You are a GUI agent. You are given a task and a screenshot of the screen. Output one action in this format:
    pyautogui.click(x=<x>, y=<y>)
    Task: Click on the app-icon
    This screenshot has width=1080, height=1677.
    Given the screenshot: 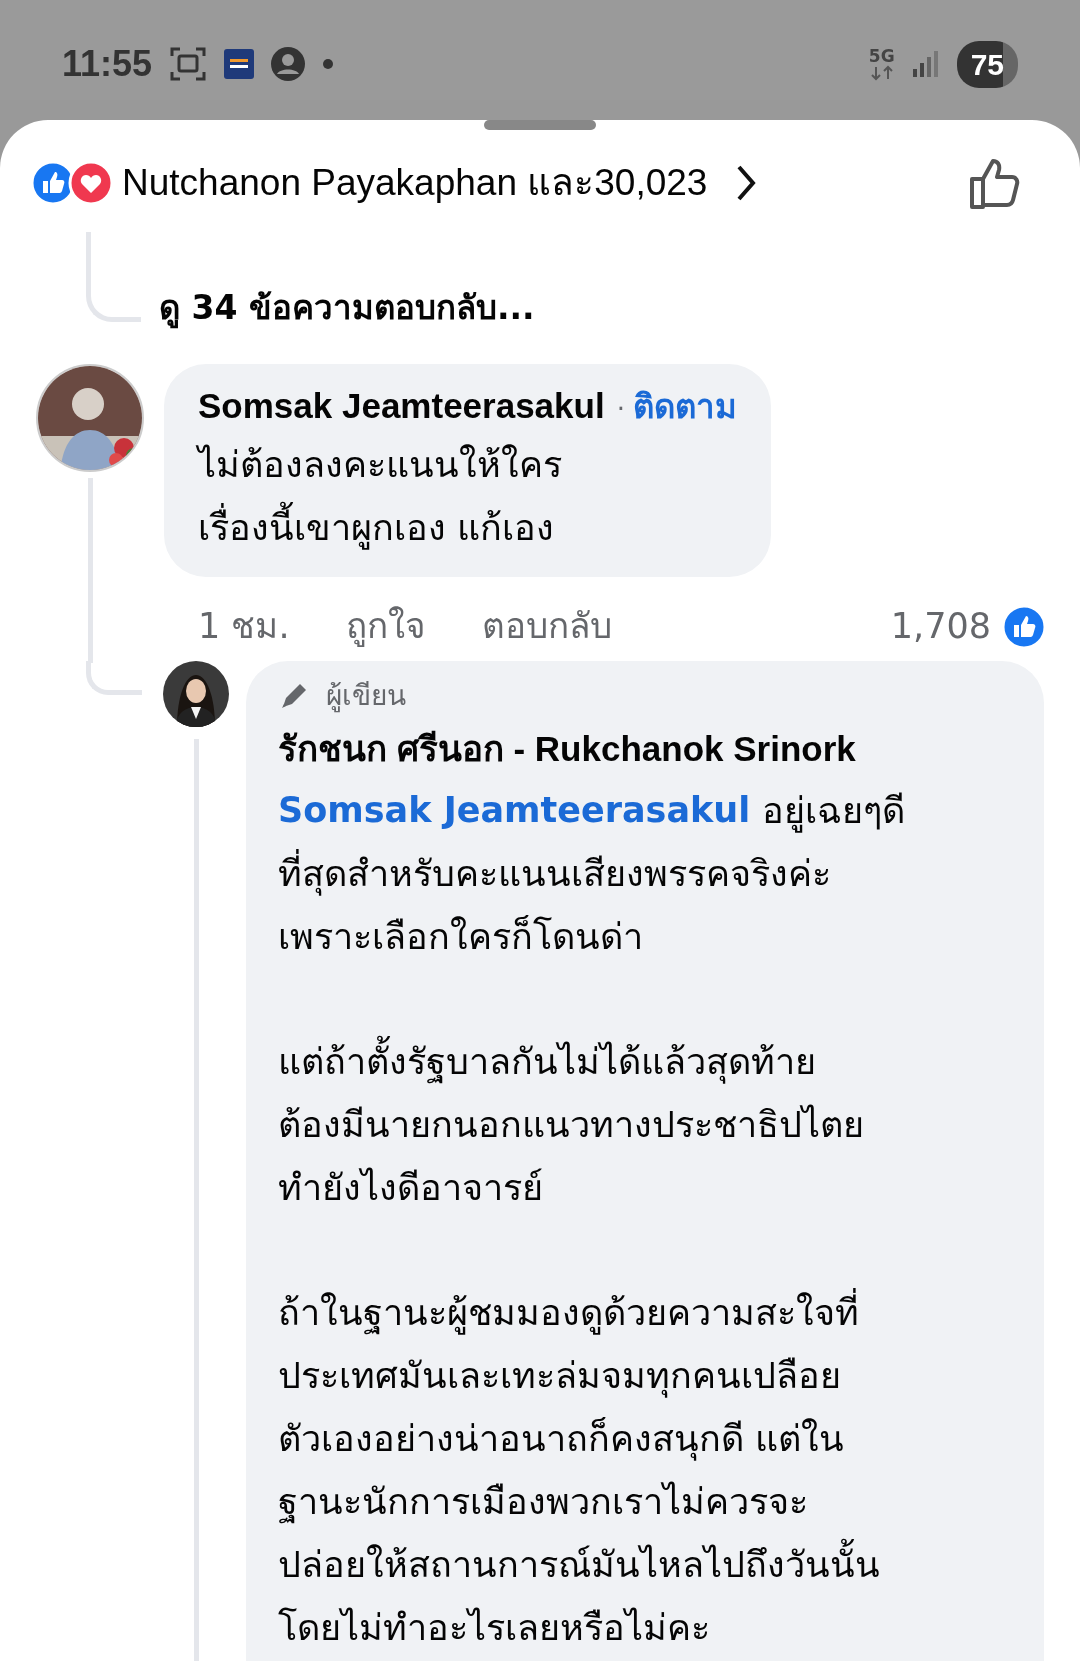 What is the action you would take?
    pyautogui.click(x=239, y=64)
    